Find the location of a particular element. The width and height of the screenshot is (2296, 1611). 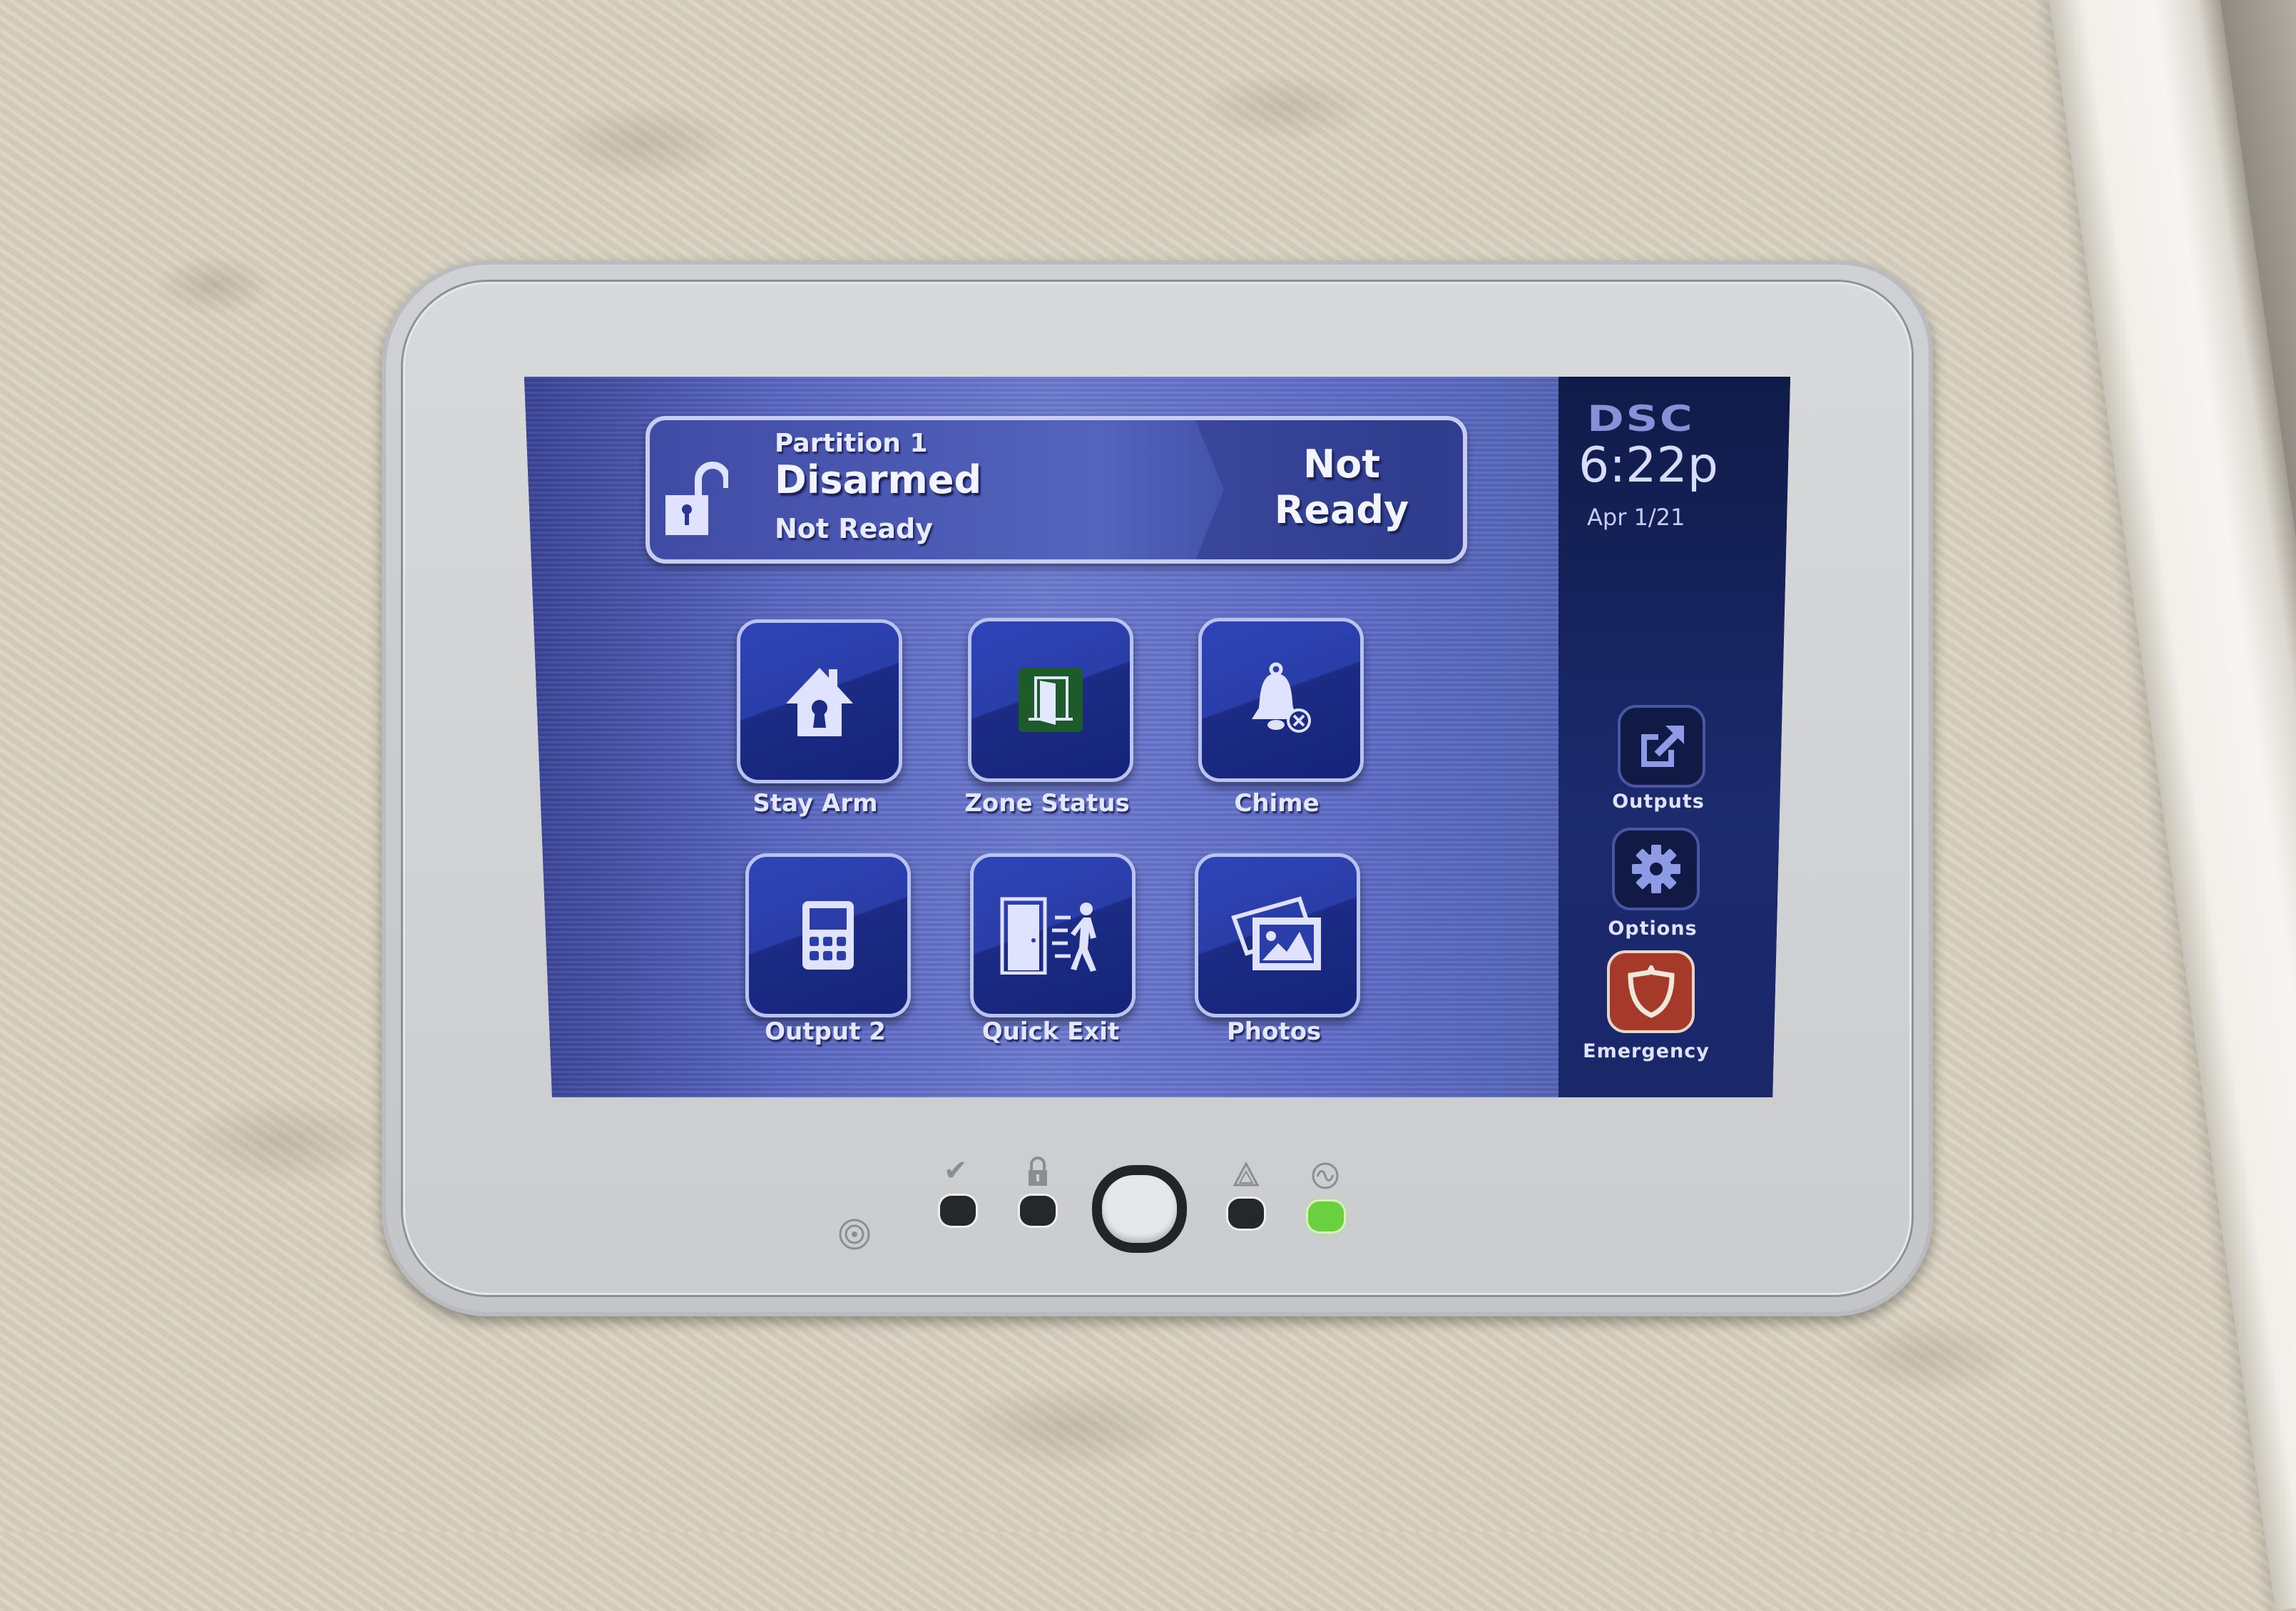

brand-logo: DSC is located at coordinates (1641, 419).